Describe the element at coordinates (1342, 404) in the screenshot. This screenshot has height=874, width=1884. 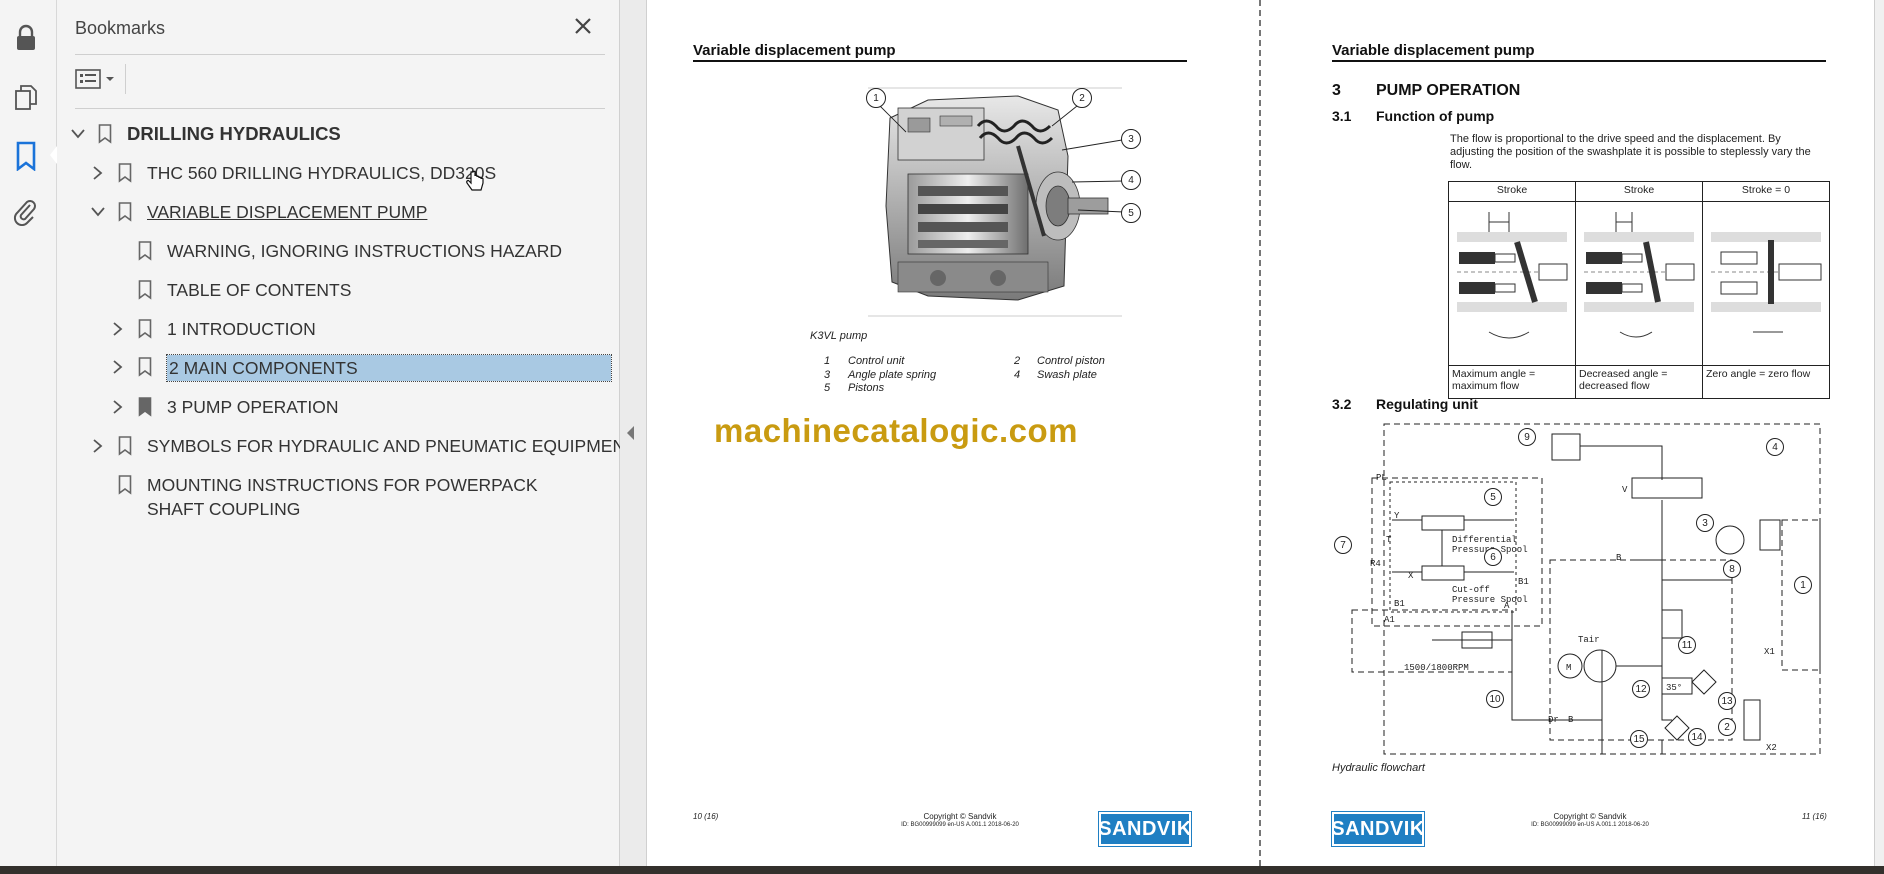
I see `sub2-num: 3.2` at that location.